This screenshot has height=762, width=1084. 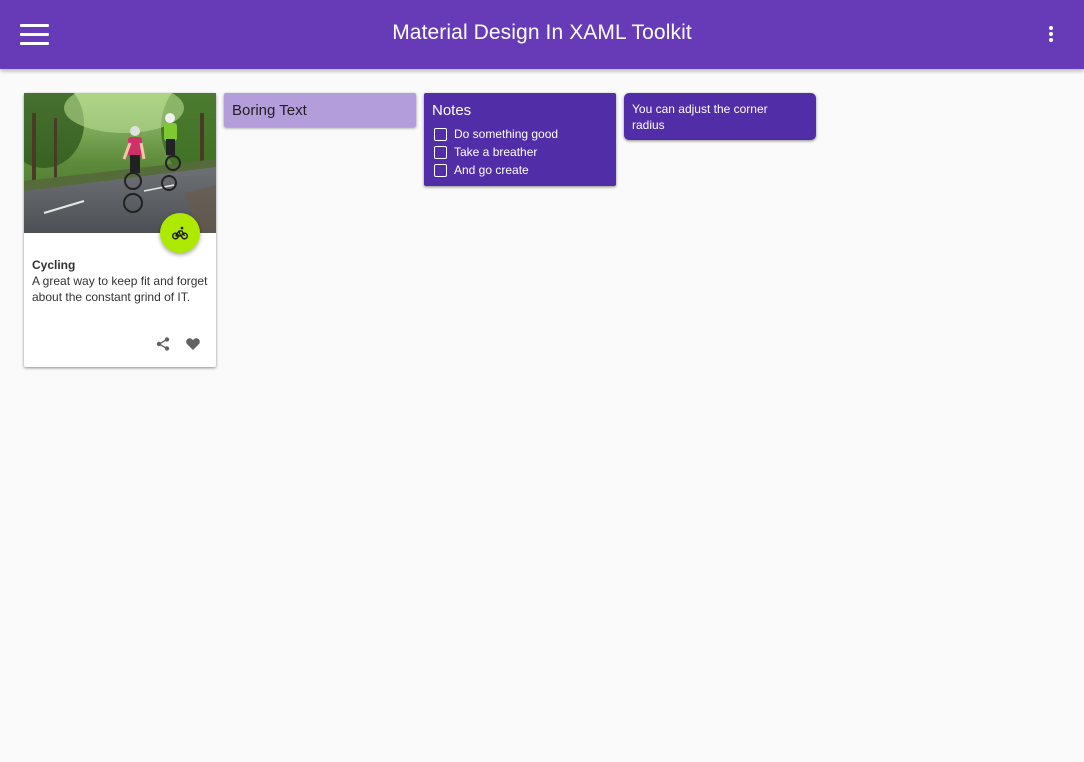 I want to click on corner-radius-card: You can adjust the corner radius, so click(x=720, y=116).